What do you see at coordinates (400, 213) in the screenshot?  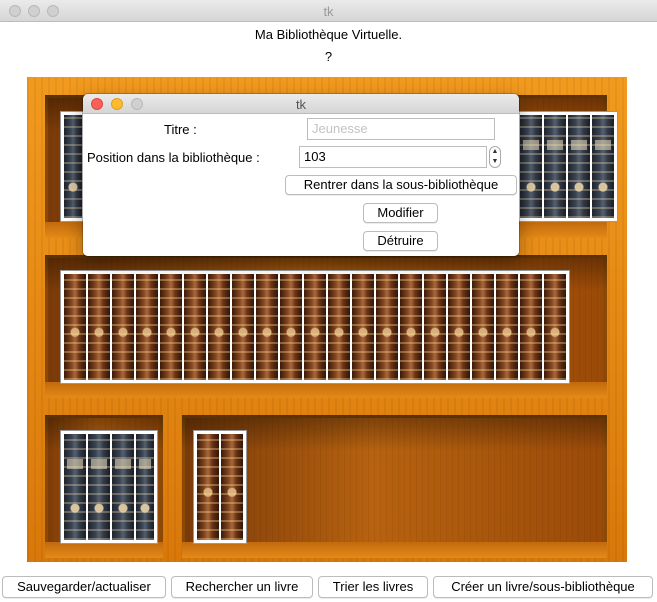 I see `modify-button: Modifier` at bounding box center [400, 213].